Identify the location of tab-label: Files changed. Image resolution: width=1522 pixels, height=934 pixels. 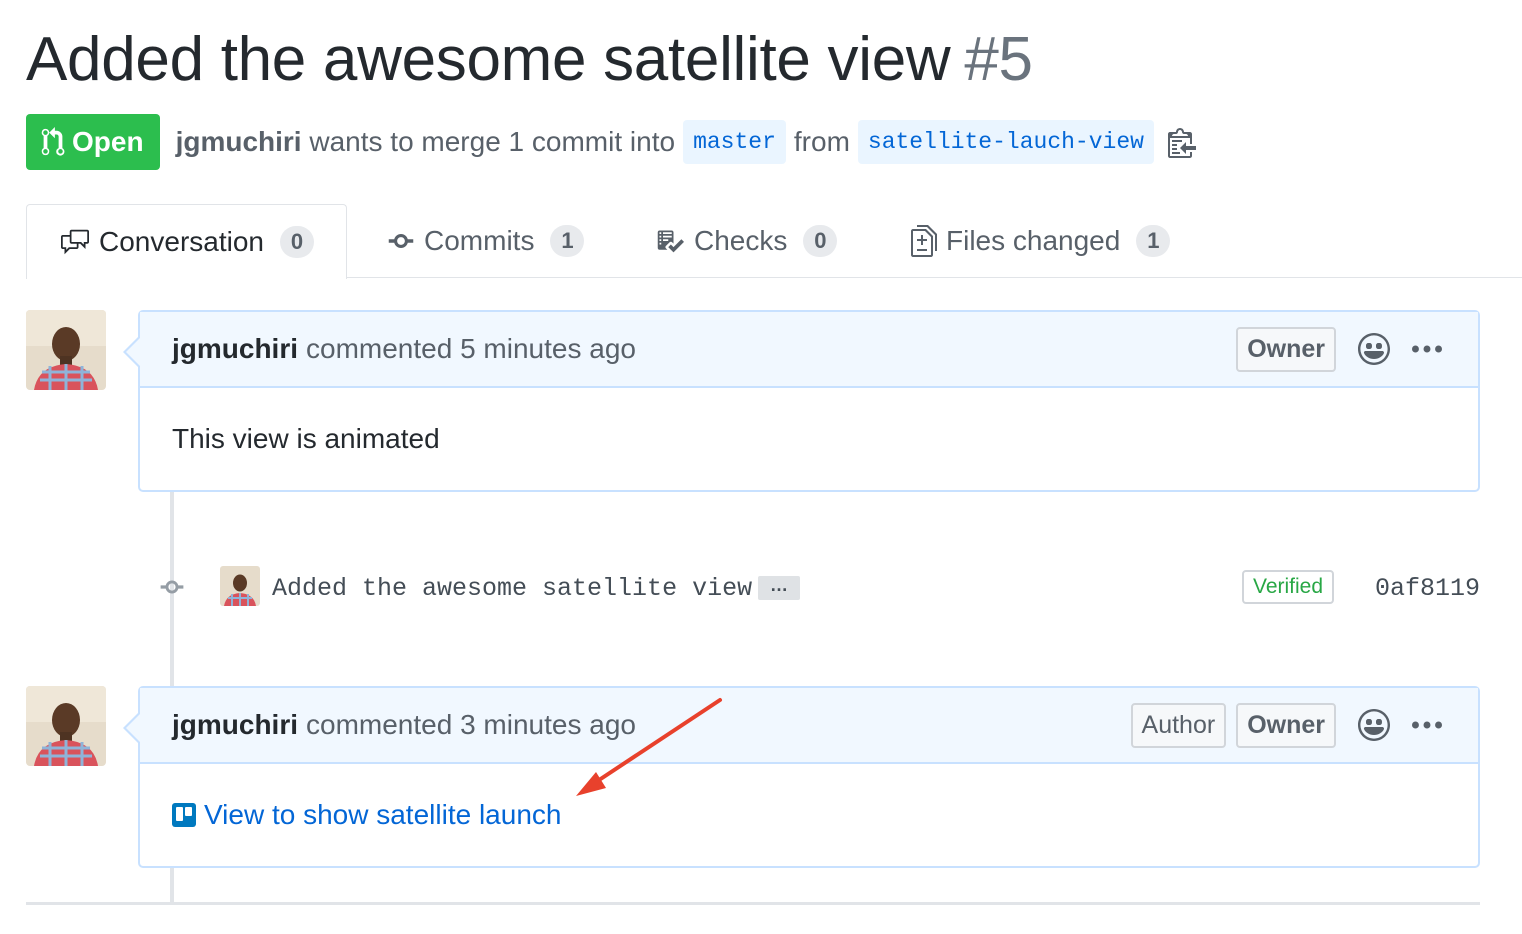
(1033, 240).